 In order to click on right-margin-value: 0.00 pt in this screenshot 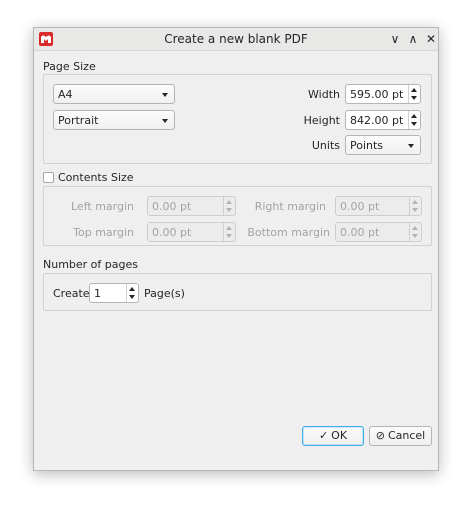, I will do `click(360, 206)`.